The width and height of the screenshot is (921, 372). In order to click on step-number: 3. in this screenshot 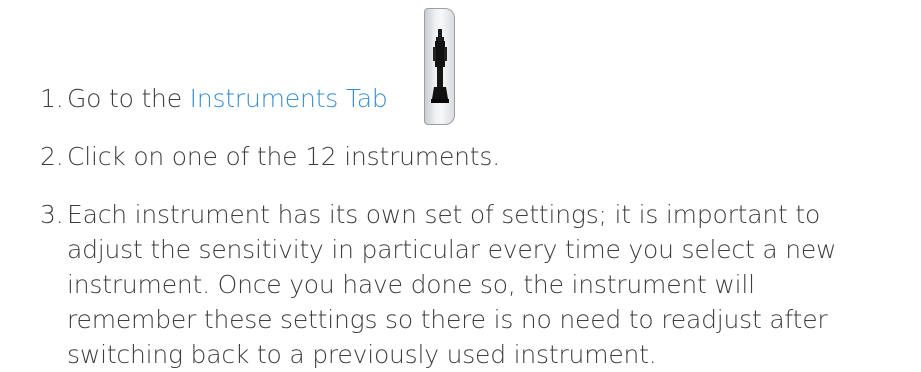, I will do `click(52, 214)`.